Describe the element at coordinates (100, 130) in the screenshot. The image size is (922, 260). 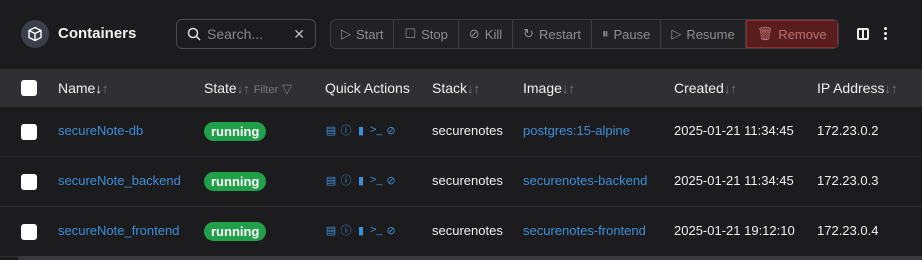
I see `container-name-link: secureNote-db` at that location.